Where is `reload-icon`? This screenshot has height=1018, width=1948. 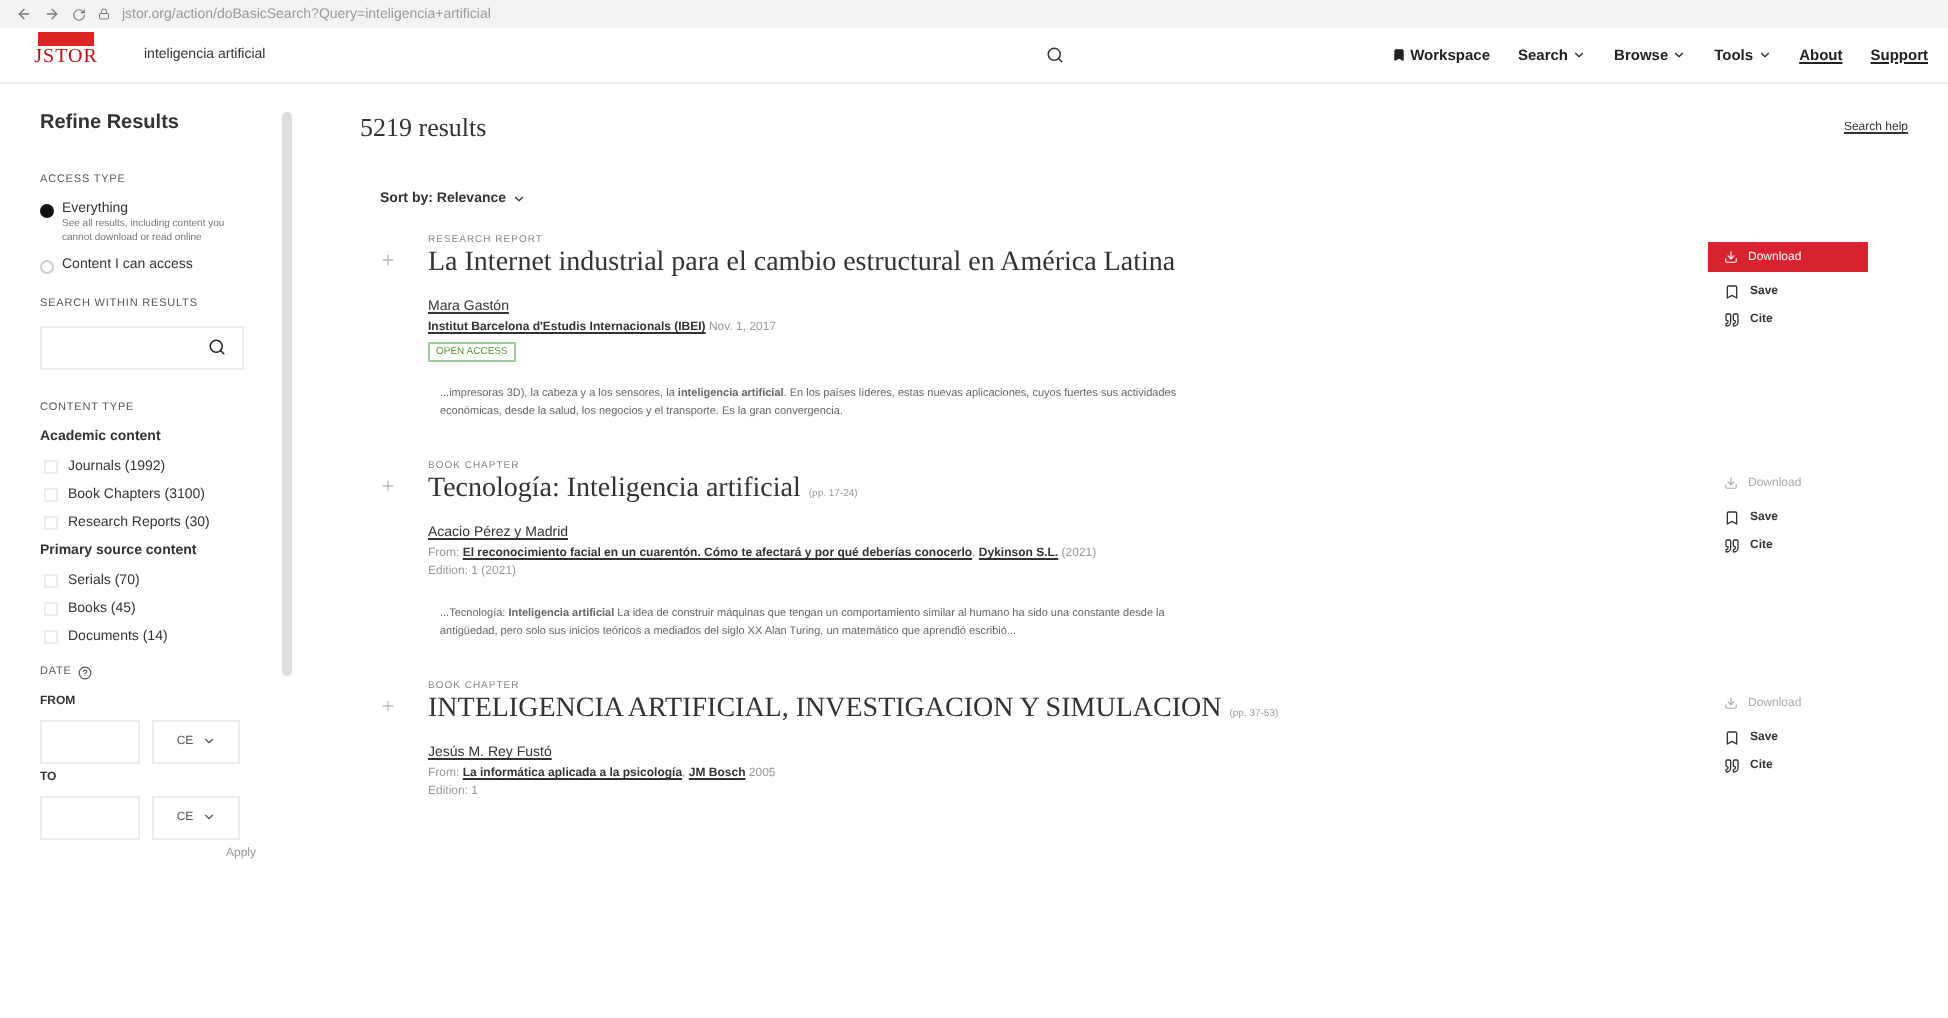 reload-icon is located at coordinates (79, 14).